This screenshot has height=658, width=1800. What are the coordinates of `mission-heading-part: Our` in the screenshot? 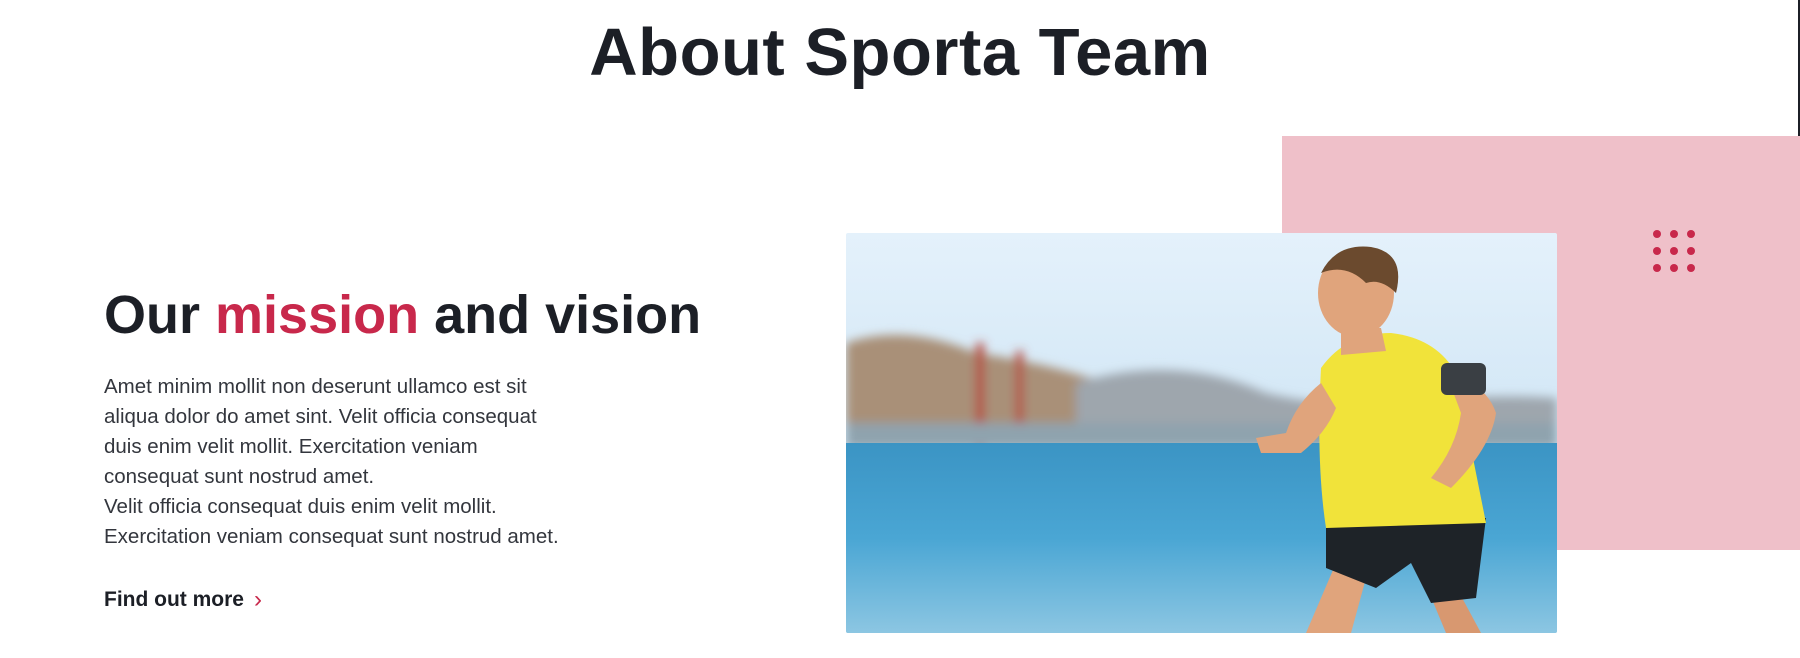 It's located at (160, 315).